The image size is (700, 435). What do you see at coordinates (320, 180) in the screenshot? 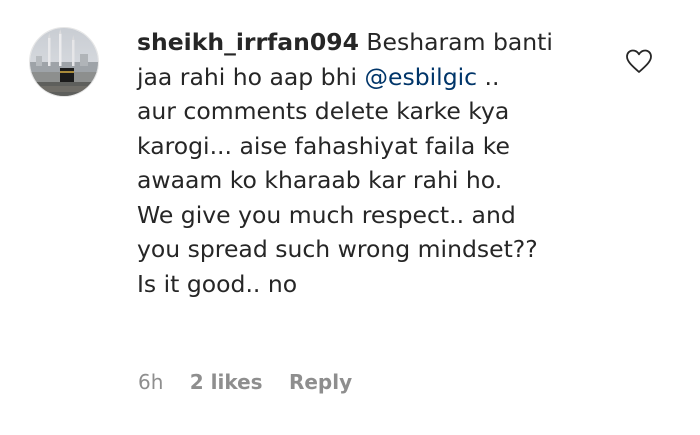
I see `comment-line: awaam ko kharaab kar rahi ho.` at bounding box center [320, 180].